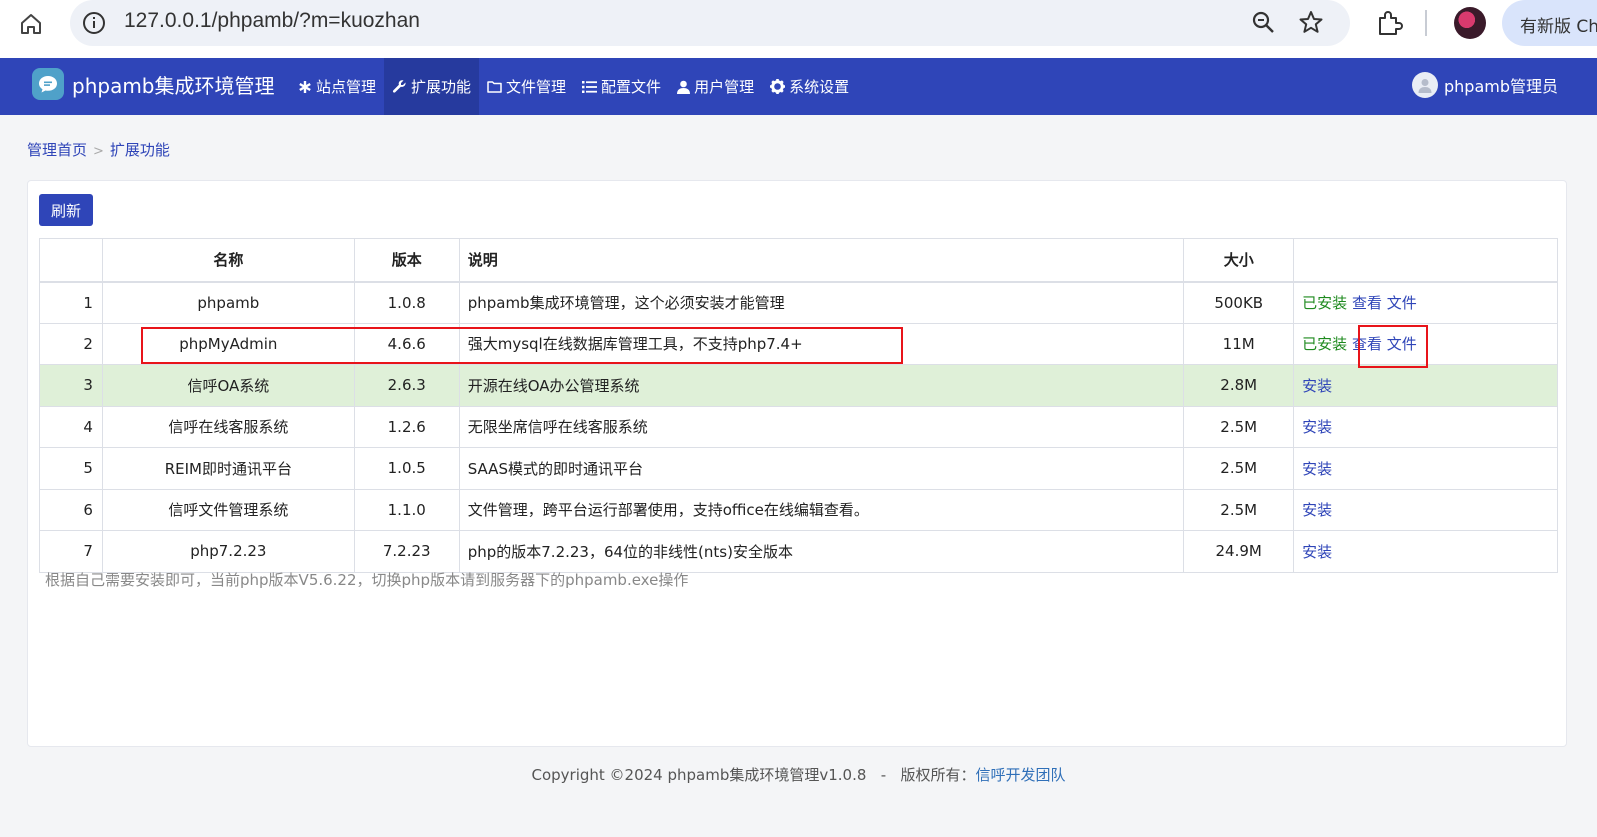 This screenshot has height=837, width=1597. Describe the element at coordinates (821, 260) in the screenshot. I see `col-header-description: 说明` at that location.